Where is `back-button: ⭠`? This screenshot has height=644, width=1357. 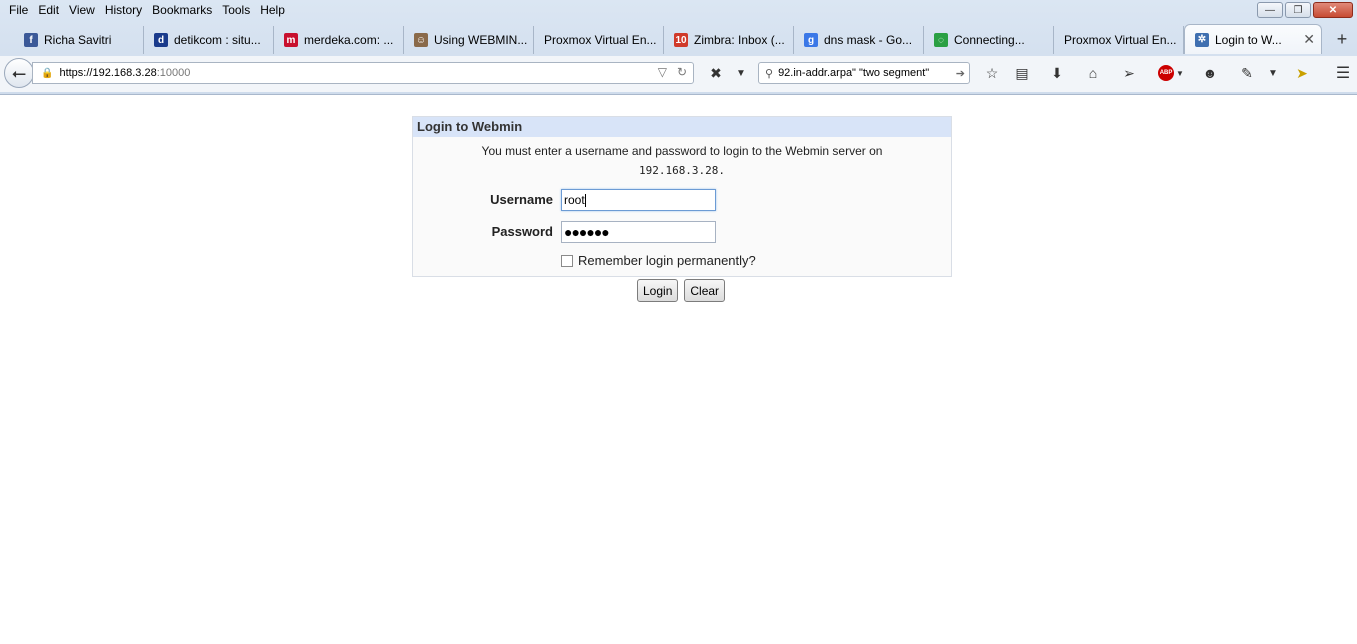
back-button: ⭠ is located at coordinates (19, 73).